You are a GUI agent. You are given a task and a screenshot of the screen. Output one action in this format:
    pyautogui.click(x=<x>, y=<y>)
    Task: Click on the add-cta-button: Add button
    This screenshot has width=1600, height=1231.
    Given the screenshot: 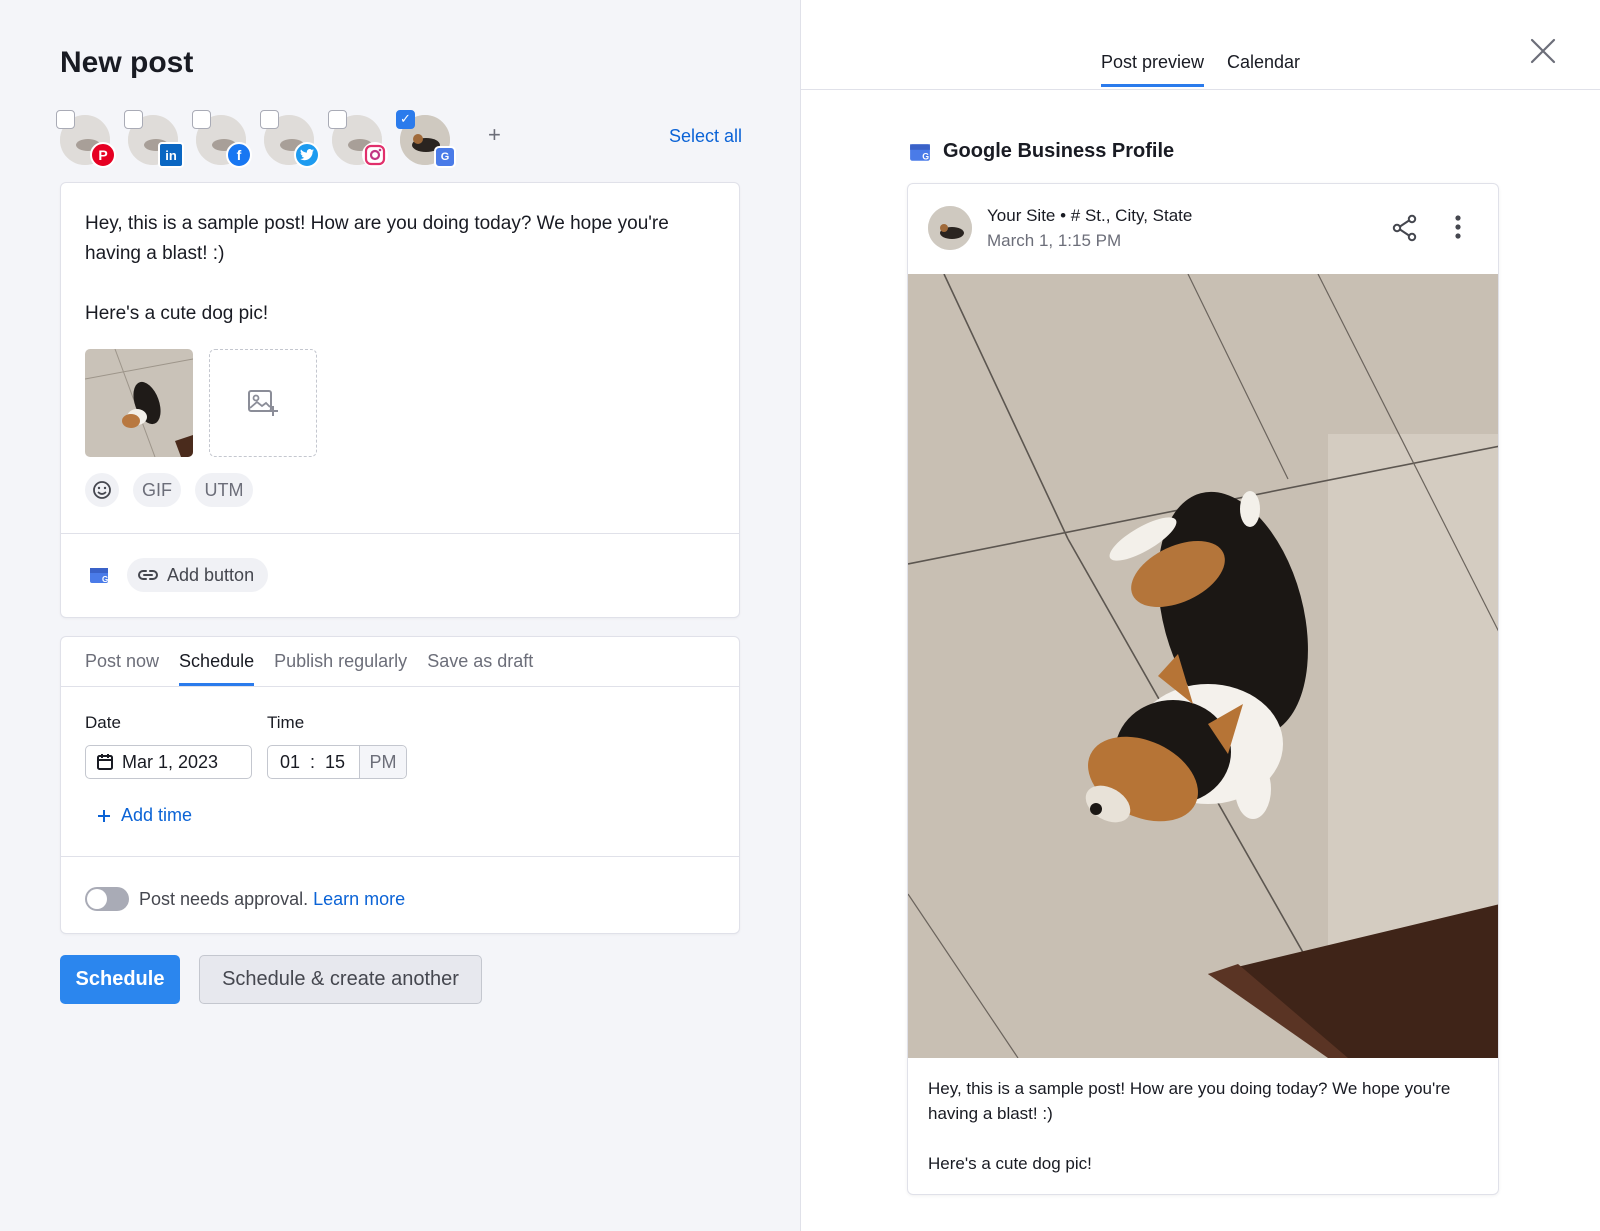 What is the action you would take?
    pyautogui.click(x=198, y=575)
    